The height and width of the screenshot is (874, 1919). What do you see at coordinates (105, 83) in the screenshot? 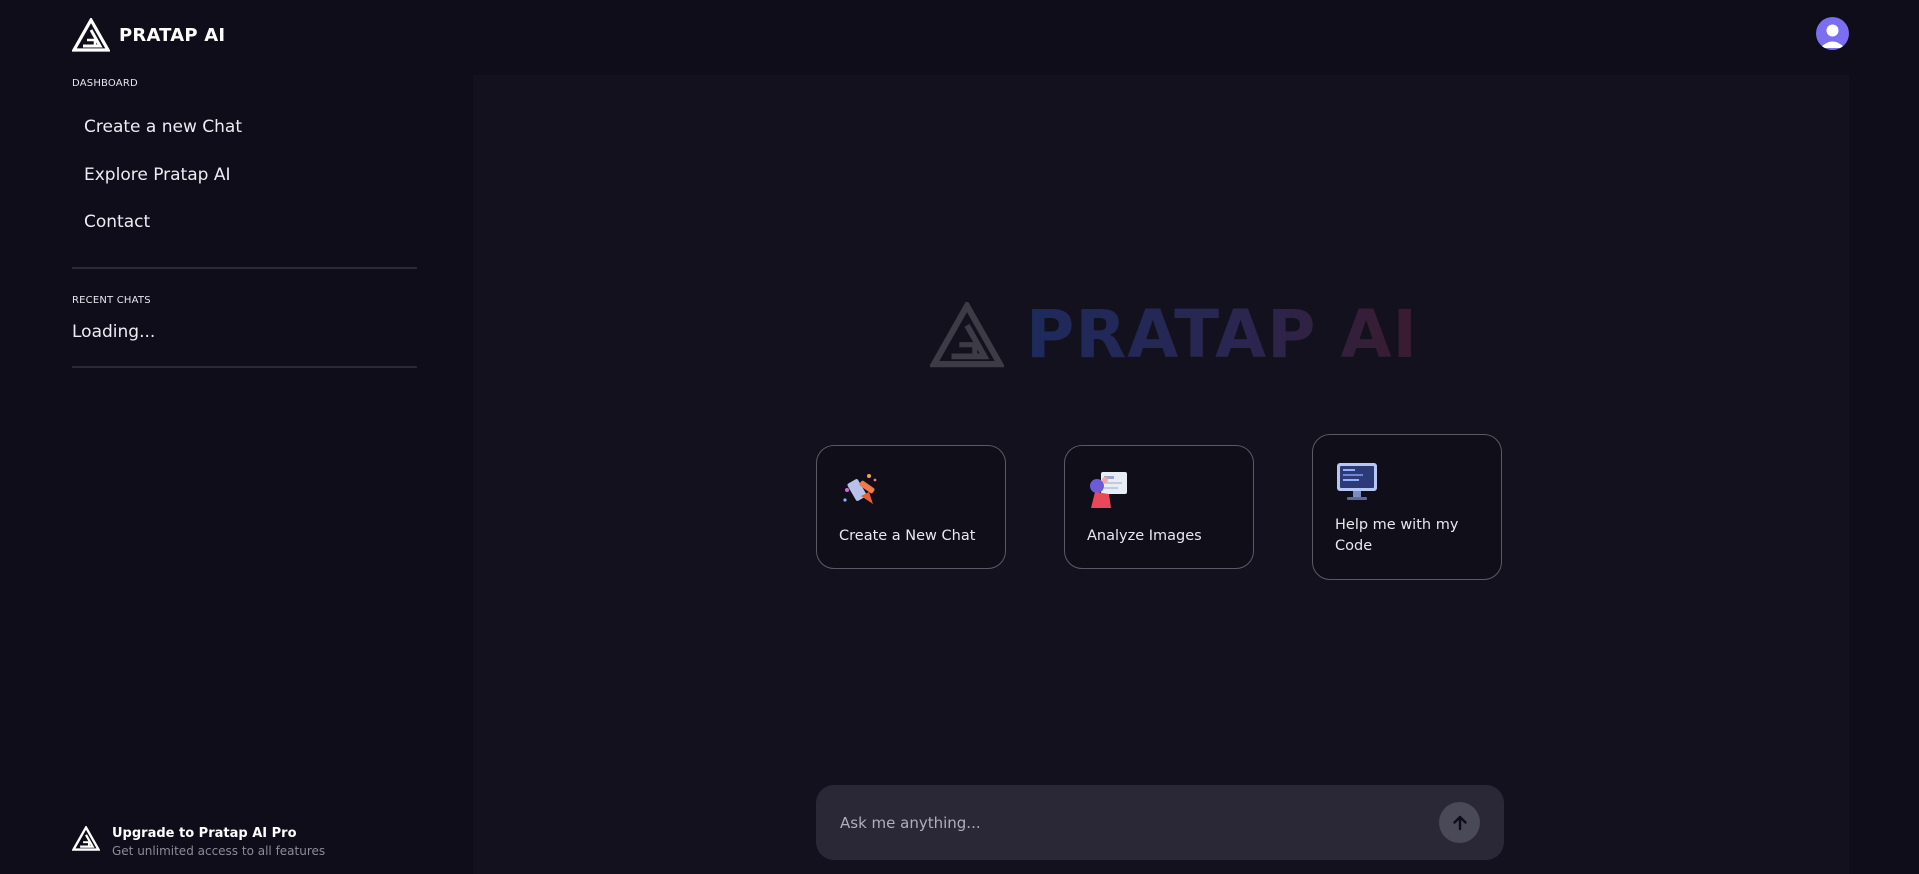
I see `dashboard-label: DASHBOARD` at bounding box center [105, 83].